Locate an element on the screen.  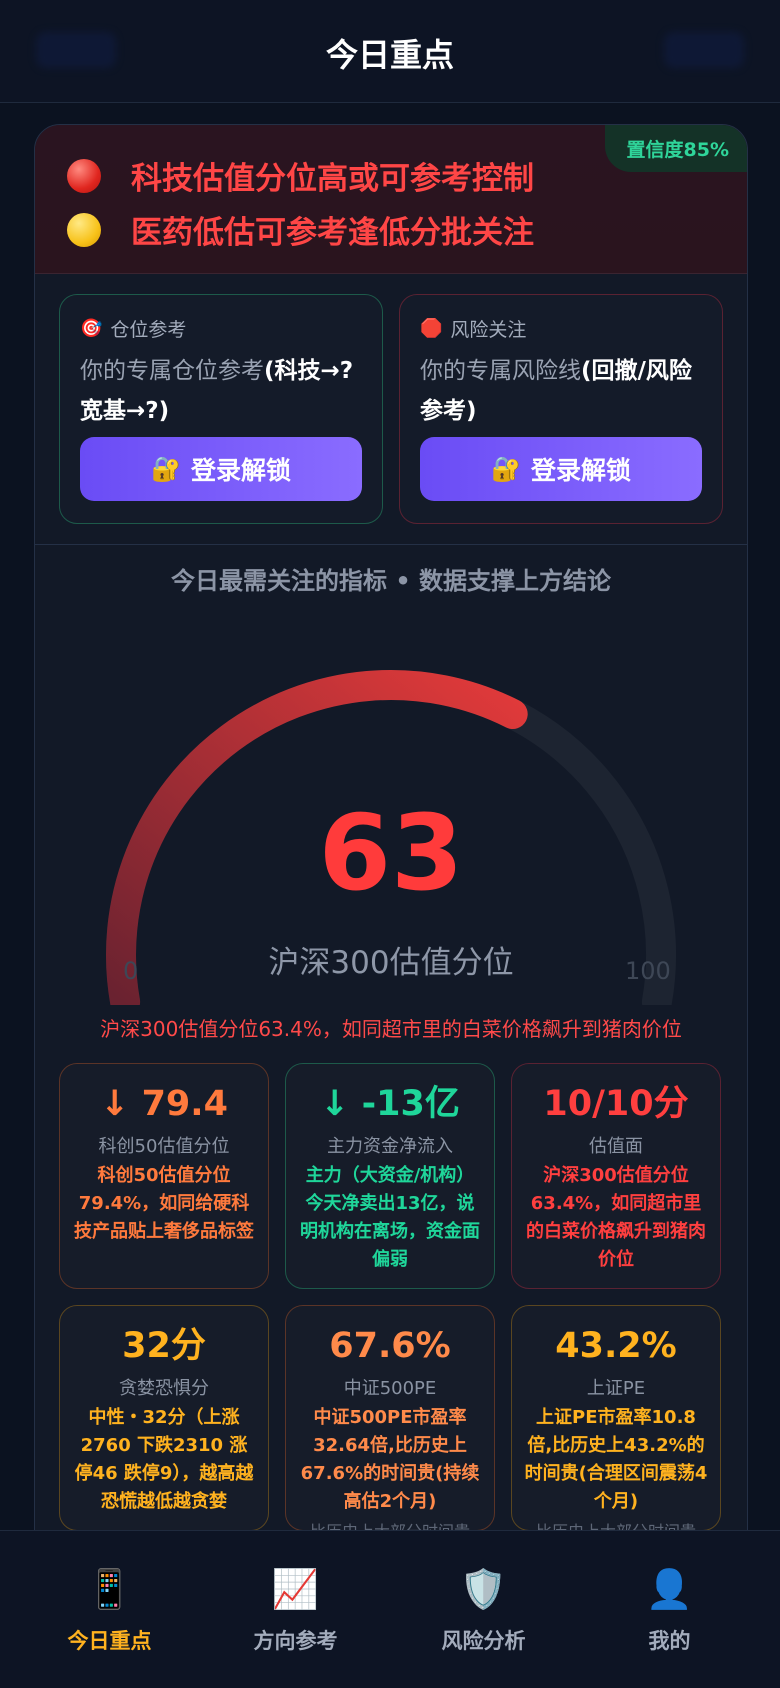
nav-item-risk-analysis: 🛡️ 风险分析 is located at coordinates (483, 1609).